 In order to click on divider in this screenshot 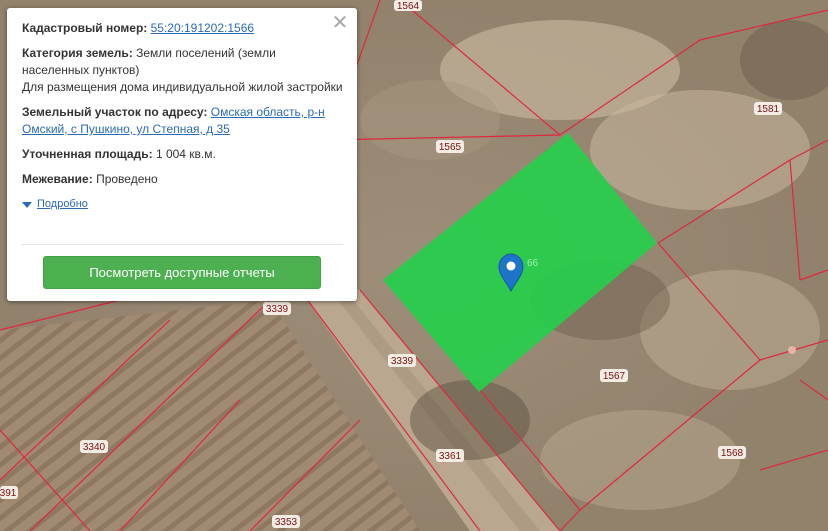, I will do `click(182, 244)`.